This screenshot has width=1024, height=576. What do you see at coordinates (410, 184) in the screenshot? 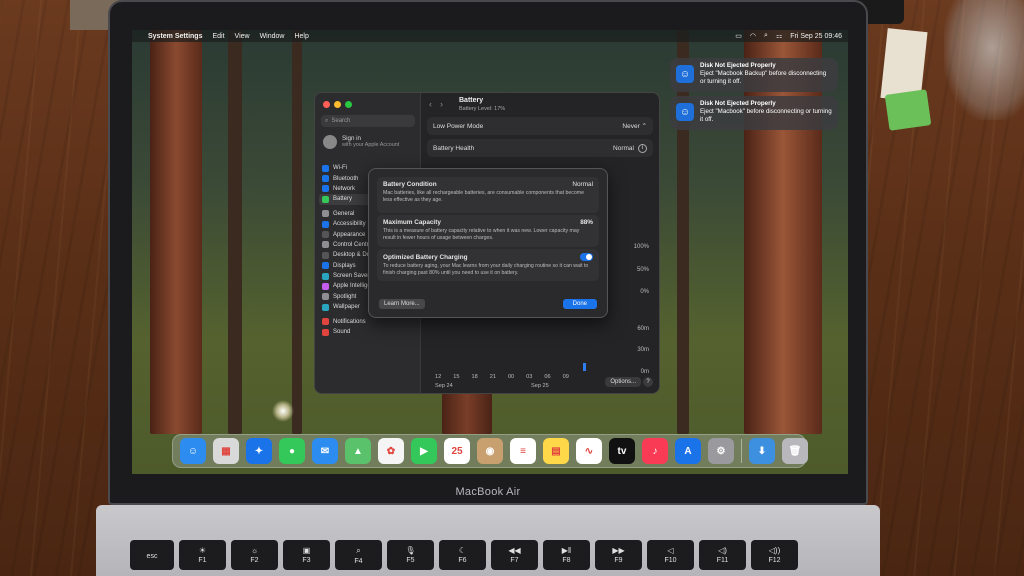
I see `condition-title: Battery Condition` at bounding box center [410, 184].